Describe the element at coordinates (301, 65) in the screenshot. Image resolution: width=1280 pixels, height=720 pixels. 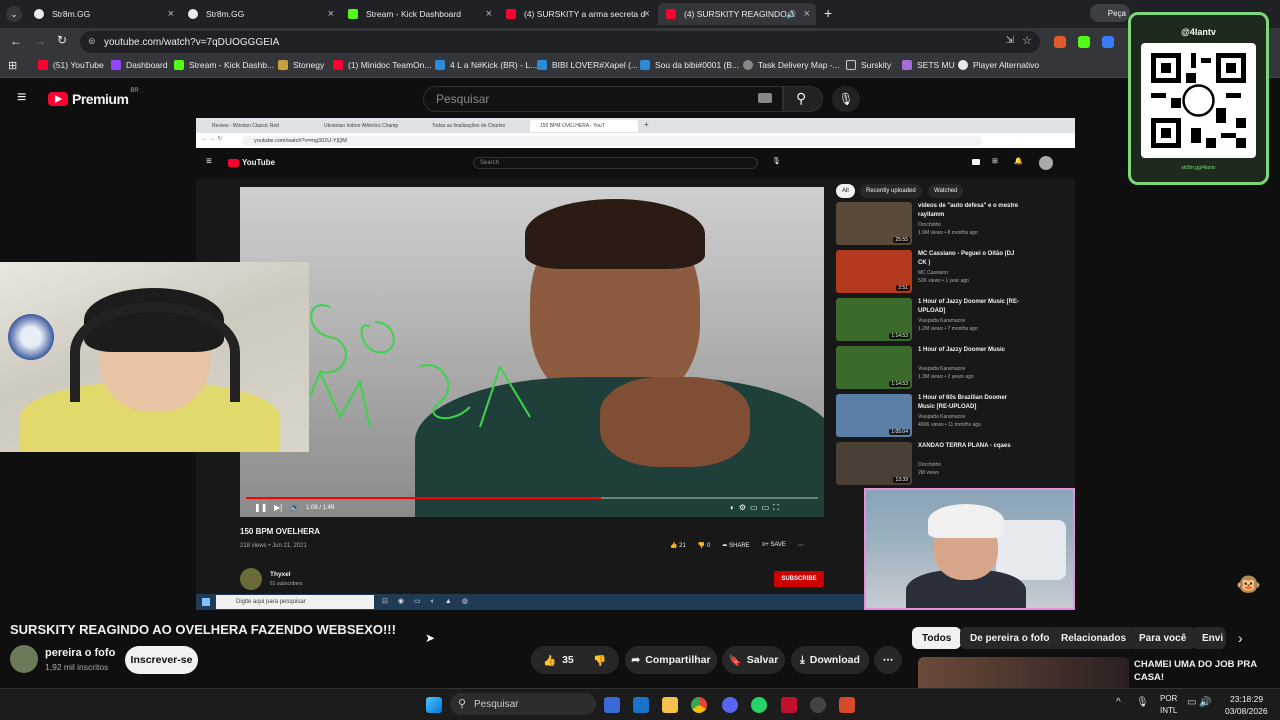
I see `bookmark-item: Stonegy` at that location.